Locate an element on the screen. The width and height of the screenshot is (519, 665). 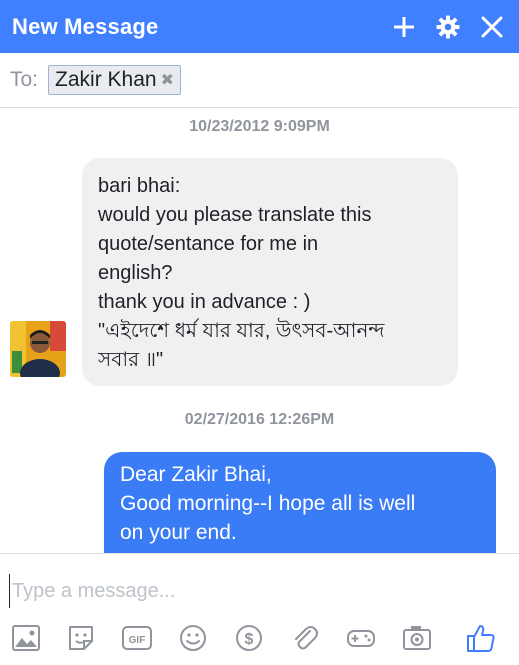
camera-icon is located at coordinates (417, 638).